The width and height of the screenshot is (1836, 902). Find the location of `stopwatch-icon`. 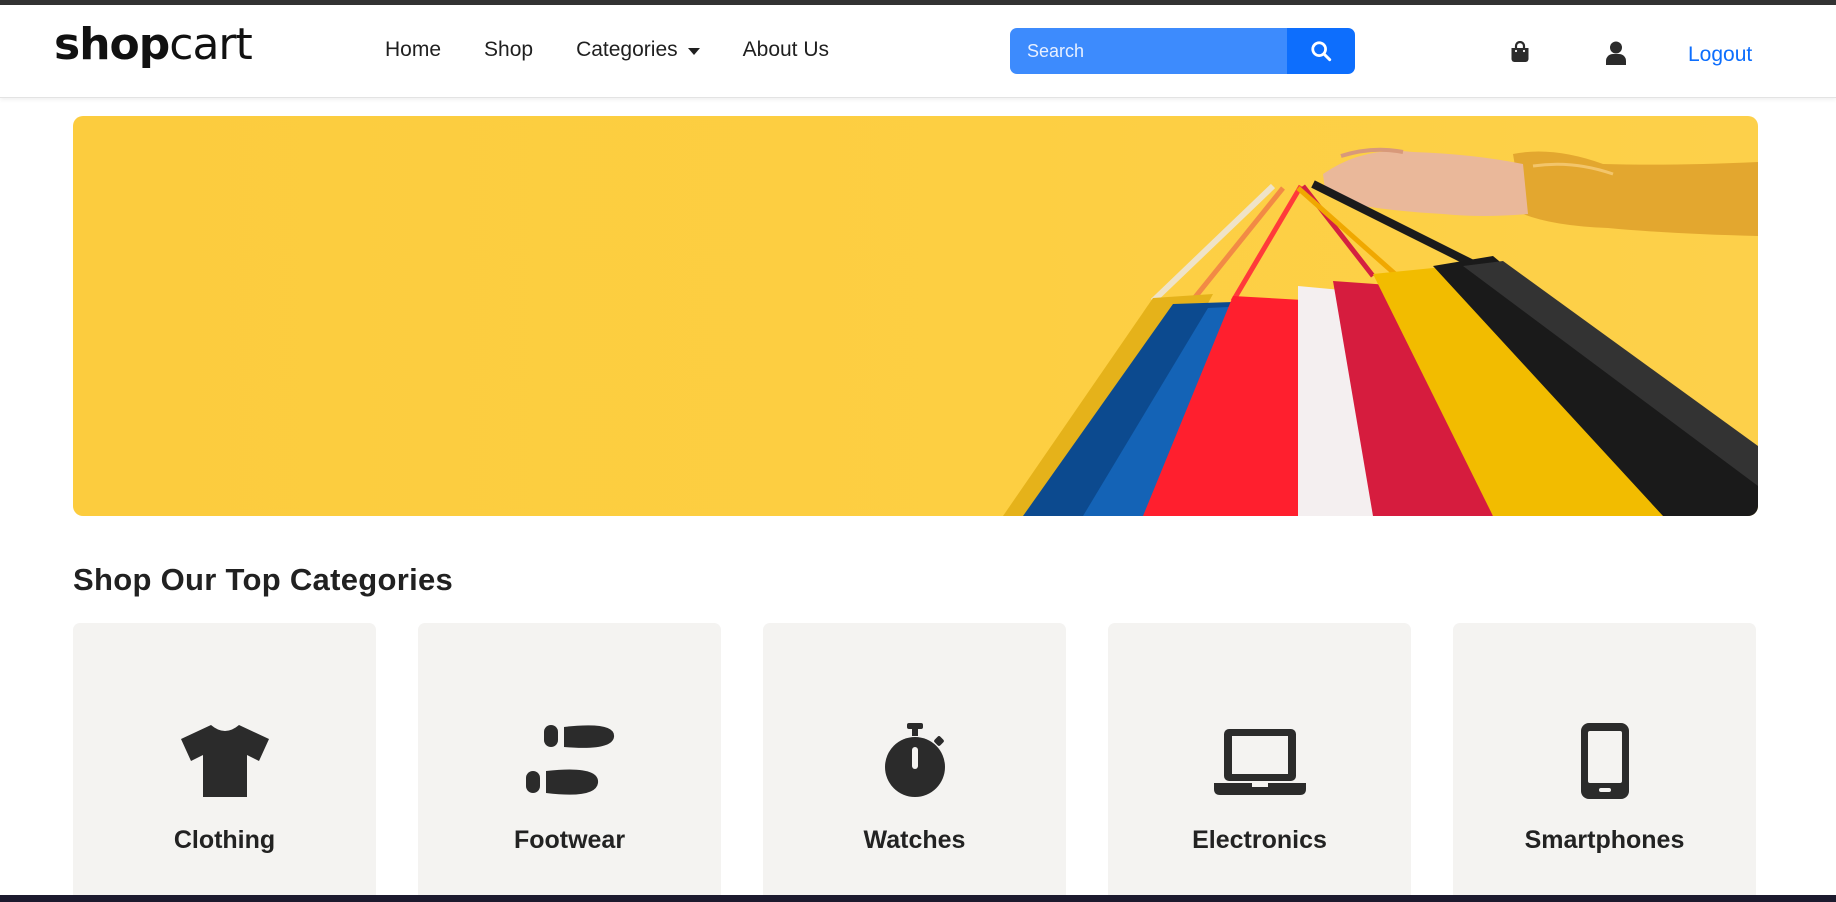

stopwatch-icon is located at coordinates (915, 761).